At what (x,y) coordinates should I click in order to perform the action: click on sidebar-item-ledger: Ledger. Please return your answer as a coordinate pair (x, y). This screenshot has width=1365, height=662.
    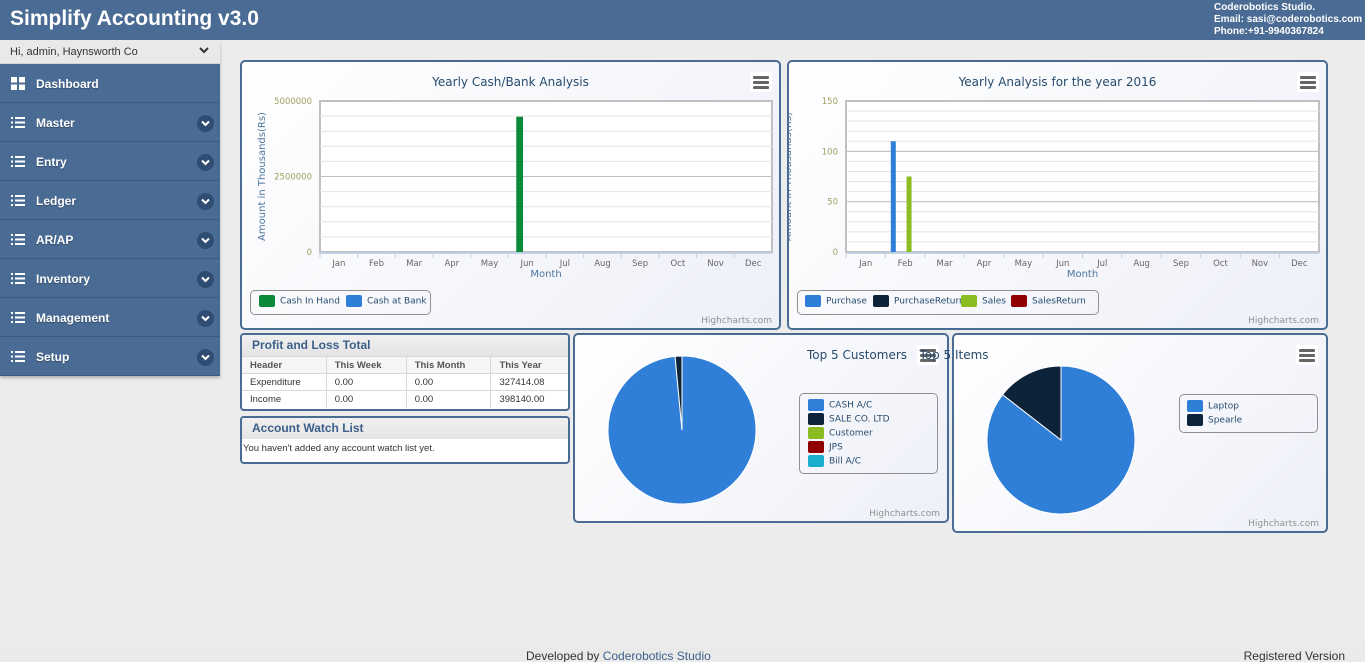
    Looking at the image, I should click on (110, 200).